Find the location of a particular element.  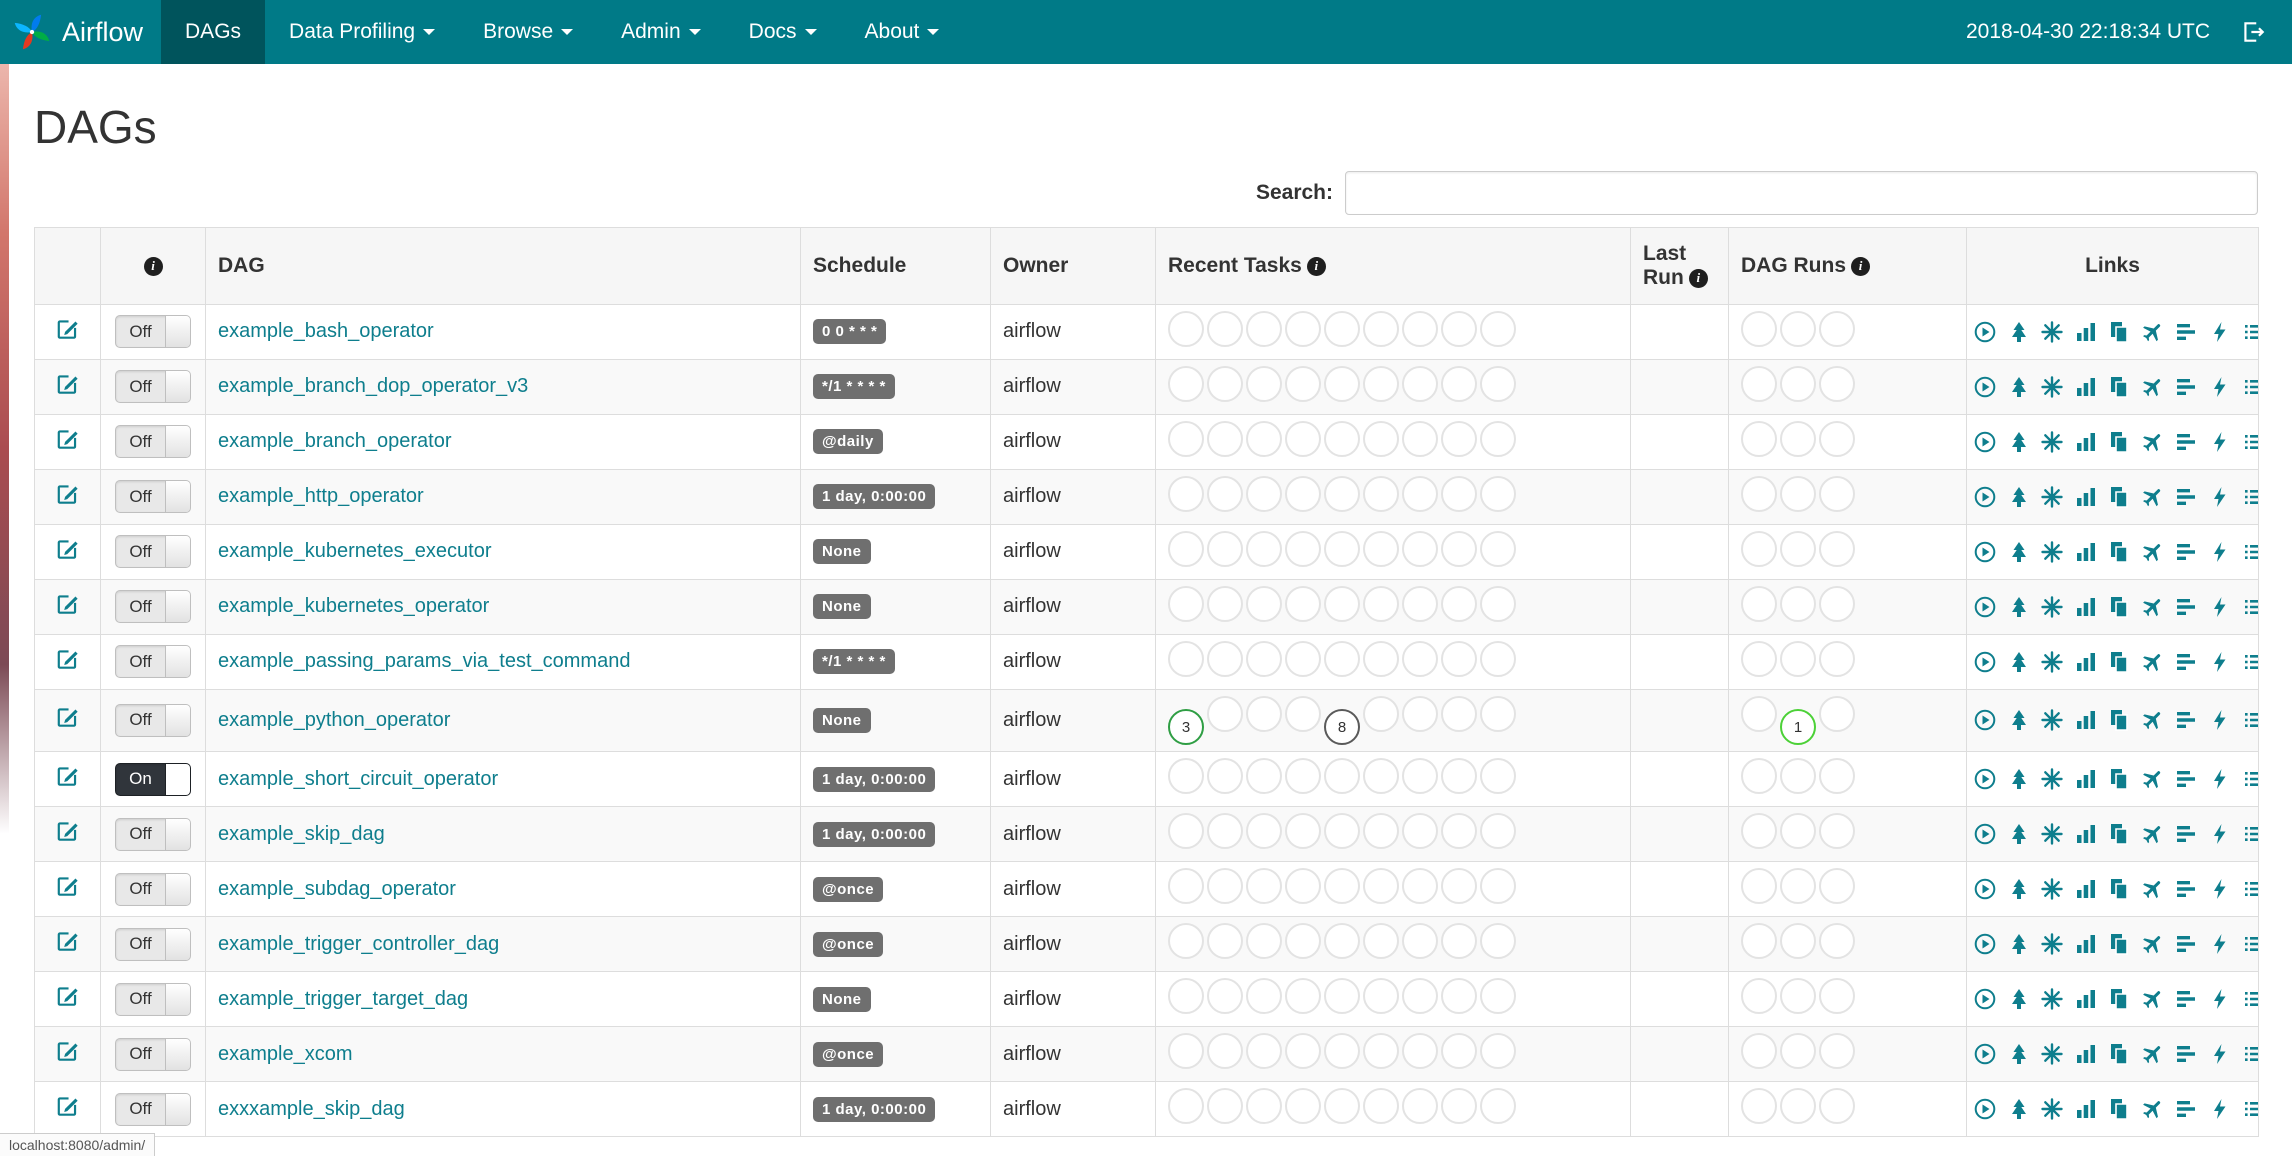

nav-item-dags: DAGs is located at coordinates (213, 32).